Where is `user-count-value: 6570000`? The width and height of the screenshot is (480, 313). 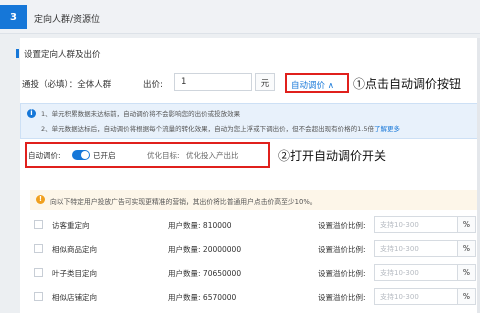
user-count-value: 6570000 is located at coordinates (219, 297).